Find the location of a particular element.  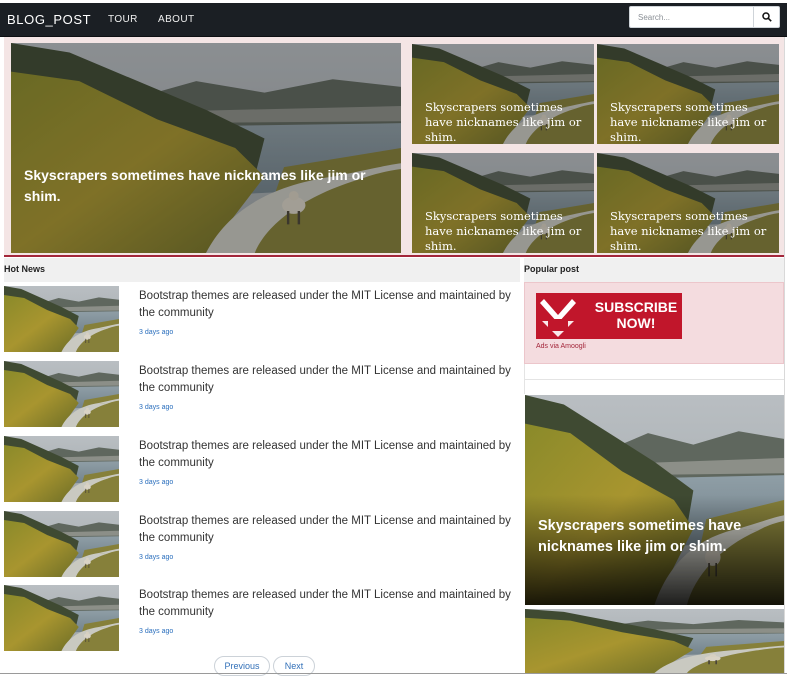

ad-box: SUBSCRIBE NOW! Ads via Amoogli is located at coordinates (654, 323).